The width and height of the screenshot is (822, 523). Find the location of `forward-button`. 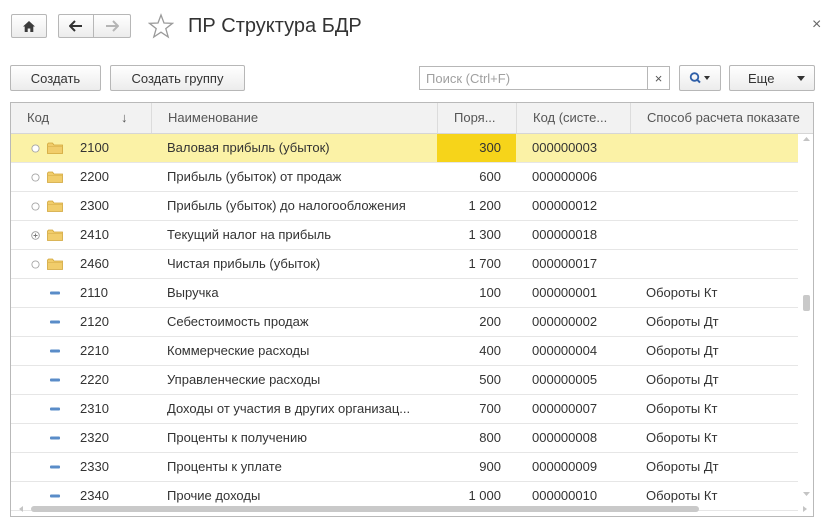

forward-button is located at coordinates (112, 26).